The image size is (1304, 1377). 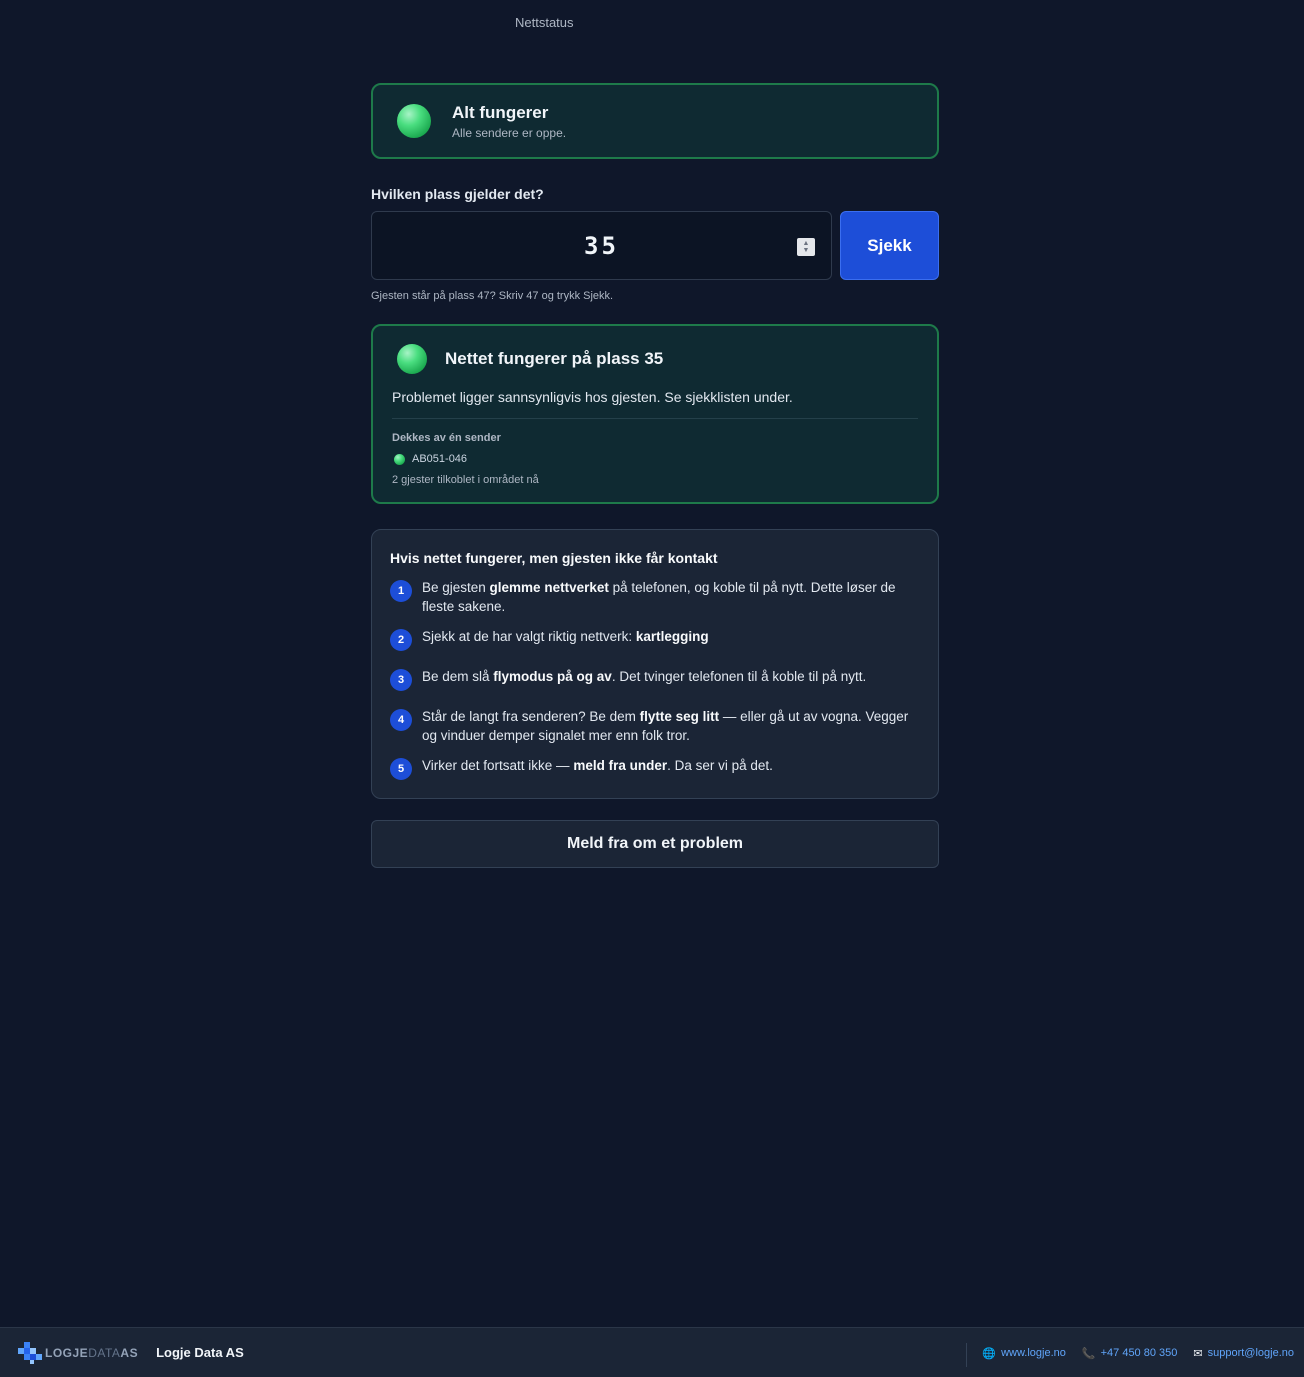 I want to click on step-number-badge: 3, so click(x=401, y=680).